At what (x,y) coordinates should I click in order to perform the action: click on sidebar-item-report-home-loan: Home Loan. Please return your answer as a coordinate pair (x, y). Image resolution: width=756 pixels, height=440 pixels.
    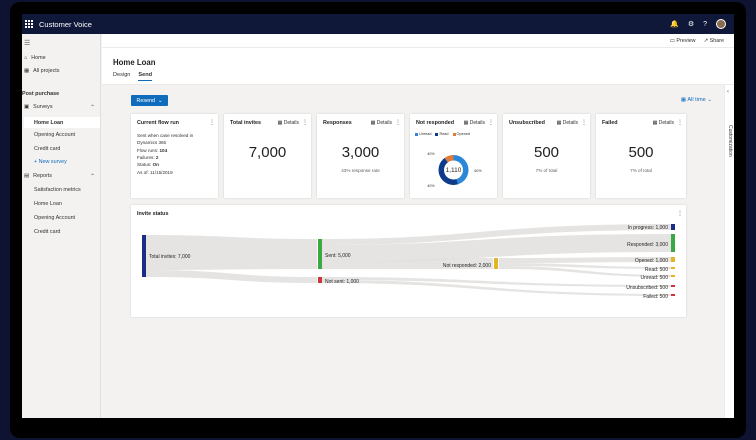
    Looking at the image, I should click on (48, 204).